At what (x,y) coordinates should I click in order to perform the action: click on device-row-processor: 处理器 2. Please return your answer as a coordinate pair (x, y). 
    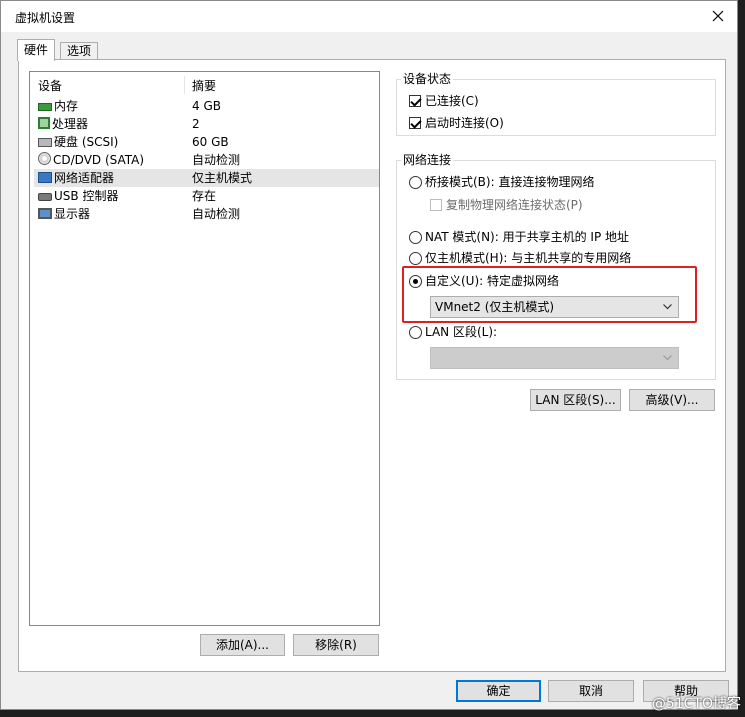
    Looking at the image, I should click on (206, 124).